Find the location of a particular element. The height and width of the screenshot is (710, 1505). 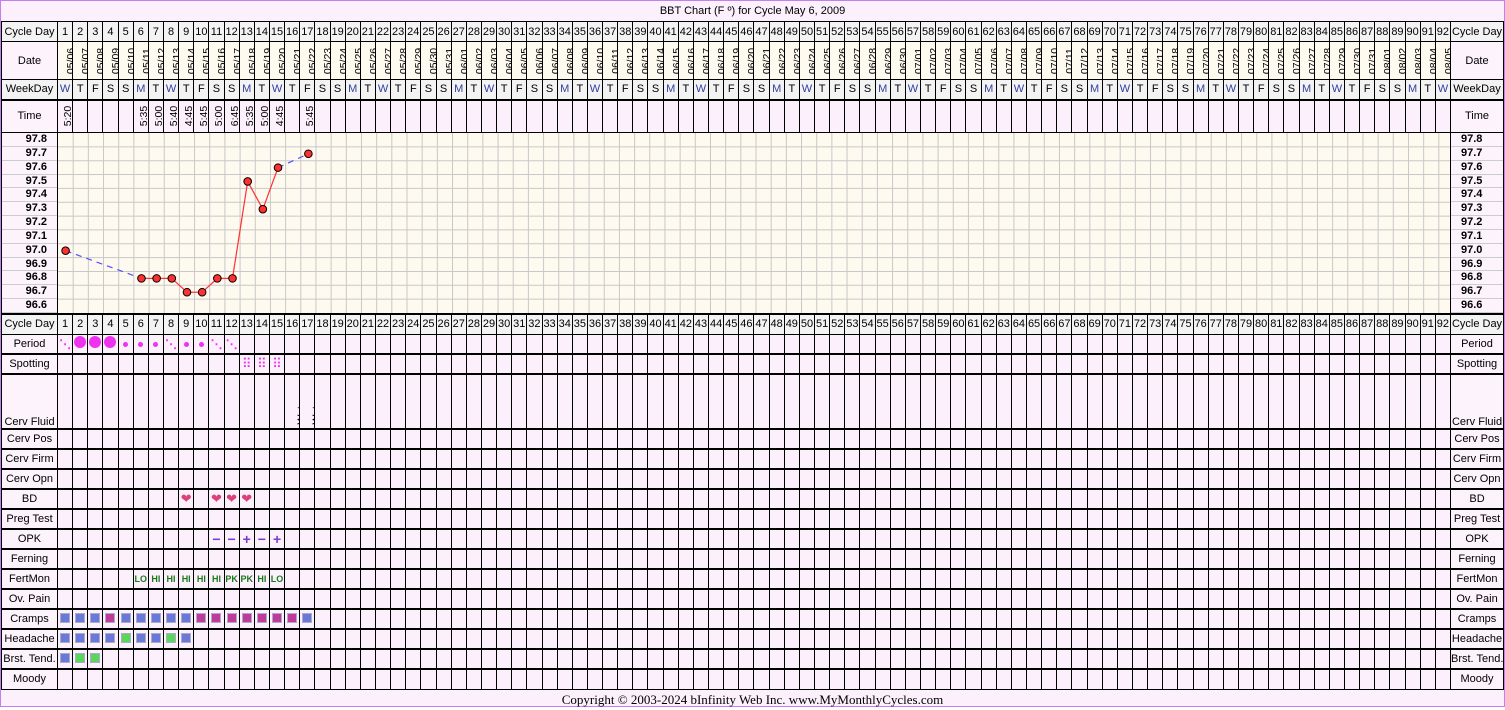

right-label-time: Time is located at coordinates (1477, 115).